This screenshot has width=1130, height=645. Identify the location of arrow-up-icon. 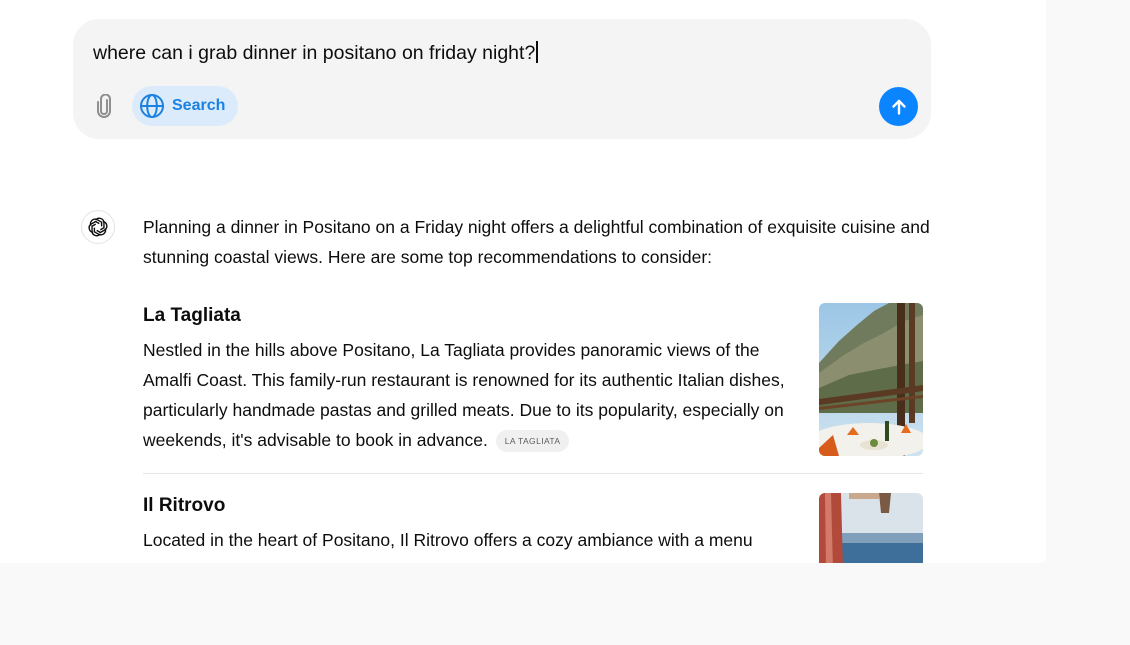
(898, 107).